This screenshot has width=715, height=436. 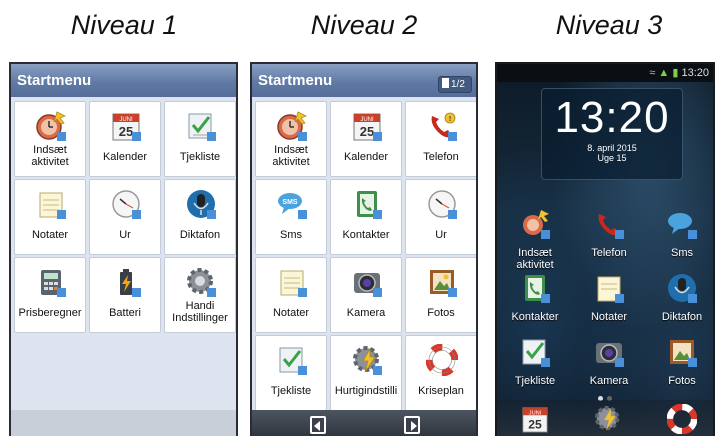 I want to click on tile-label: Diktafon, so click(x=200, y=235).